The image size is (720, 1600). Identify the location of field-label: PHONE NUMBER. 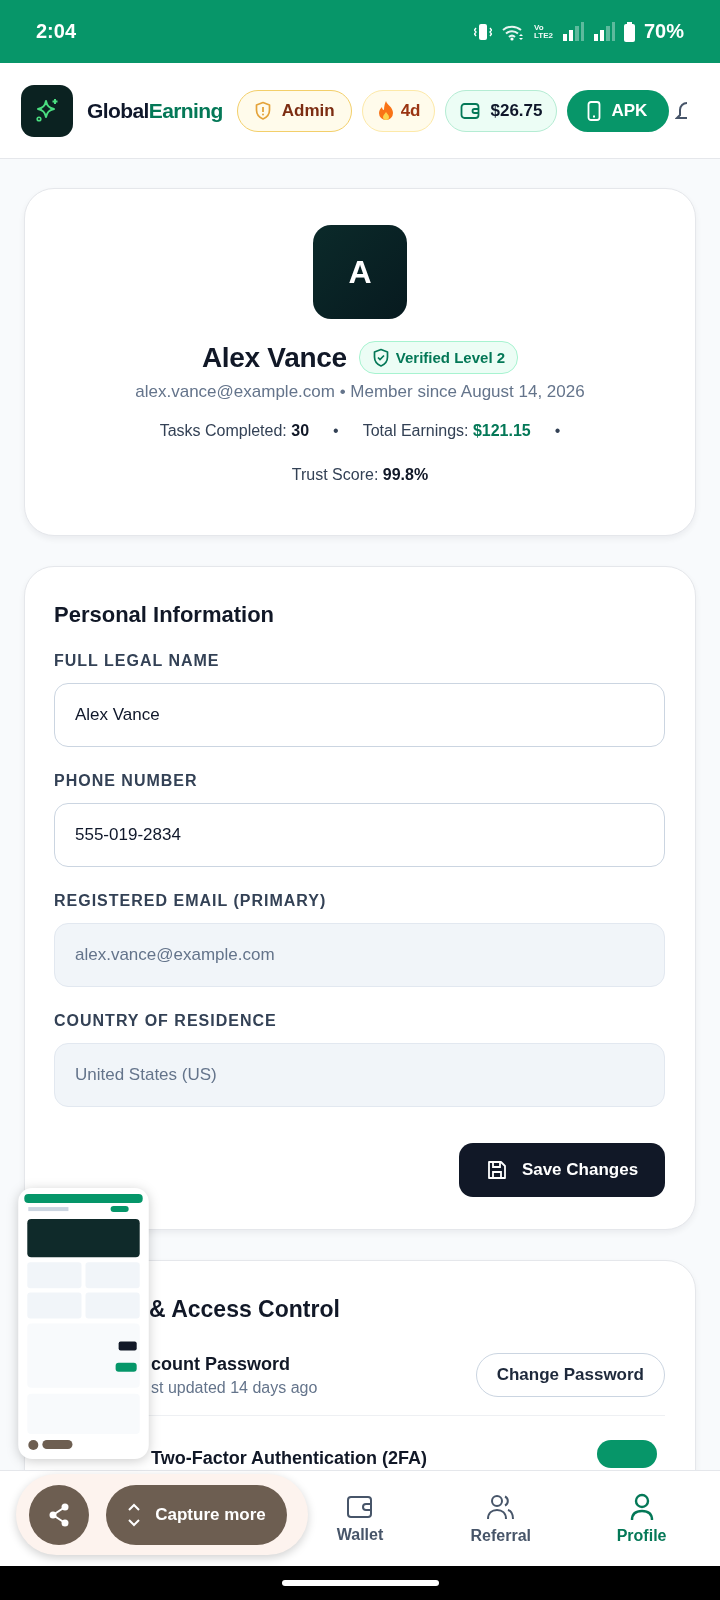
(126, 781).